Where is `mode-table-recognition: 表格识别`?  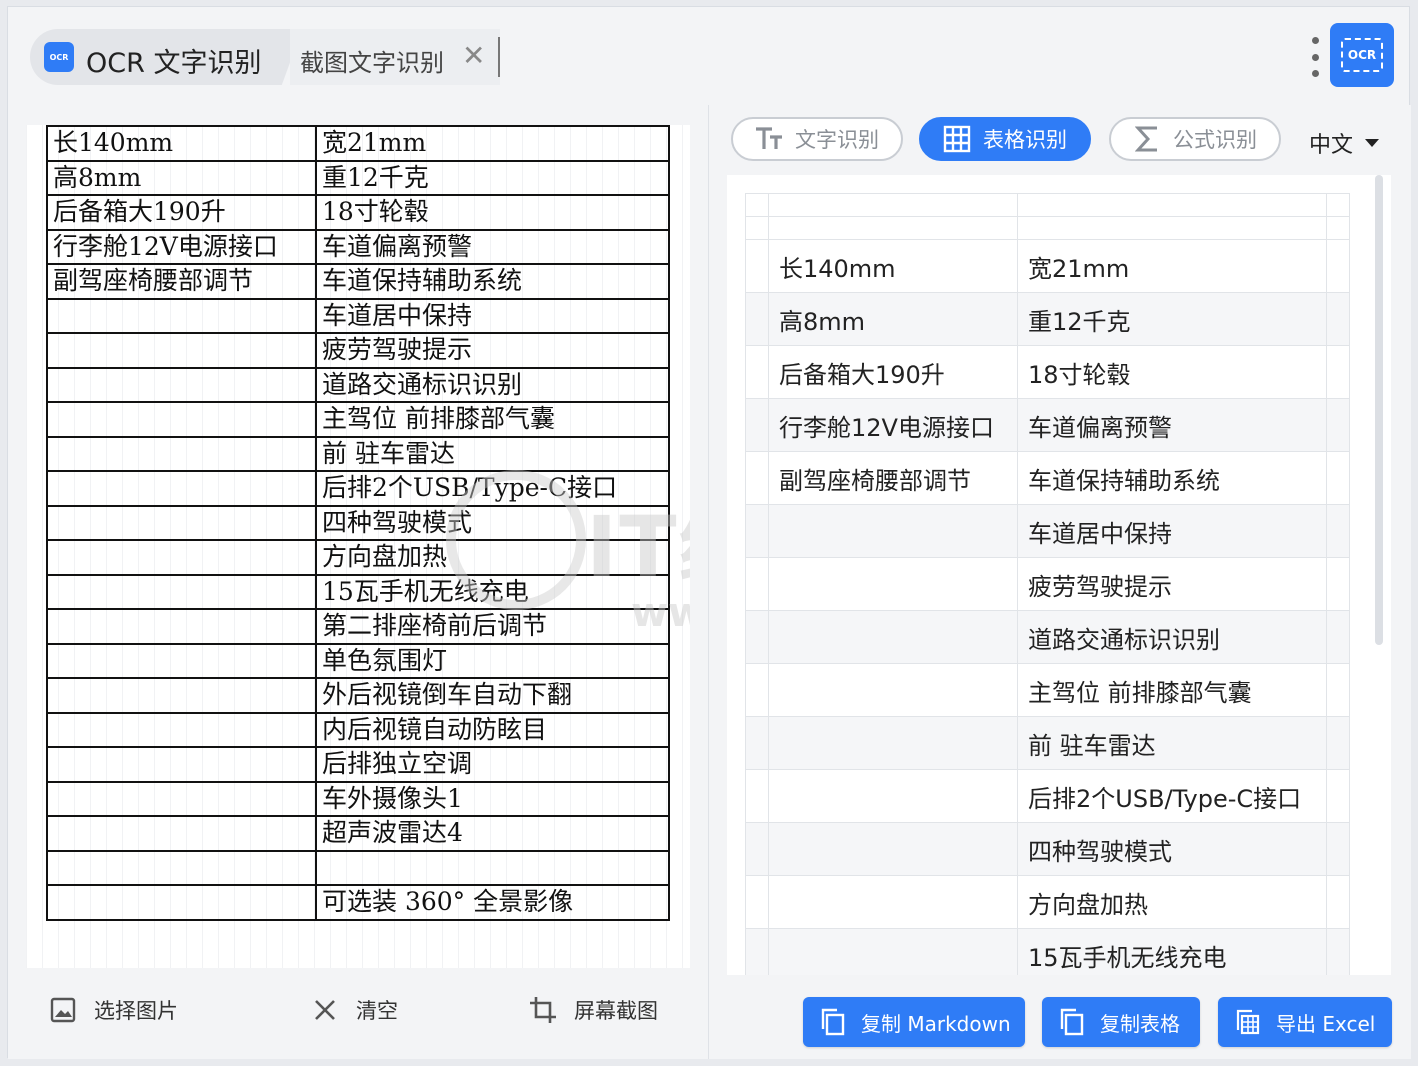
mode-table-recognition: 表格识别 is located at coordinates (1005, 139).